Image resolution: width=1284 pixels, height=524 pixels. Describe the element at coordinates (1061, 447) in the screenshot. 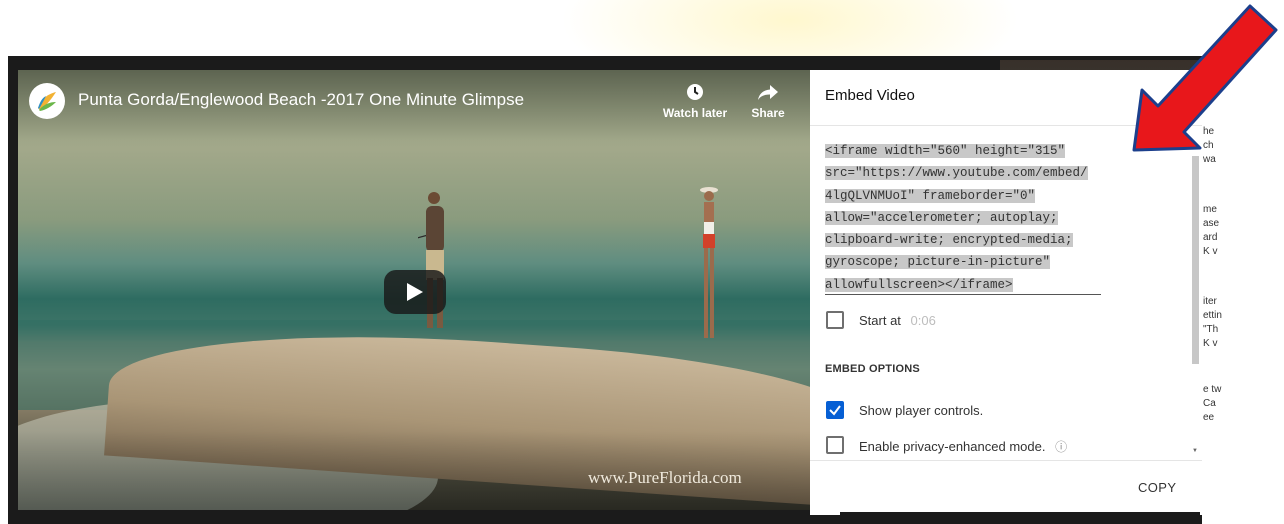

I see `info-icon: ⓘ` at that location.